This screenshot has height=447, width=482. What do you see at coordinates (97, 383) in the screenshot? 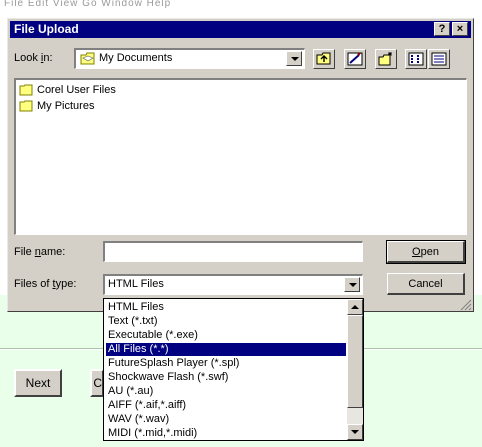
I see `page-button-partial: C` at bounding box center [97, 383].